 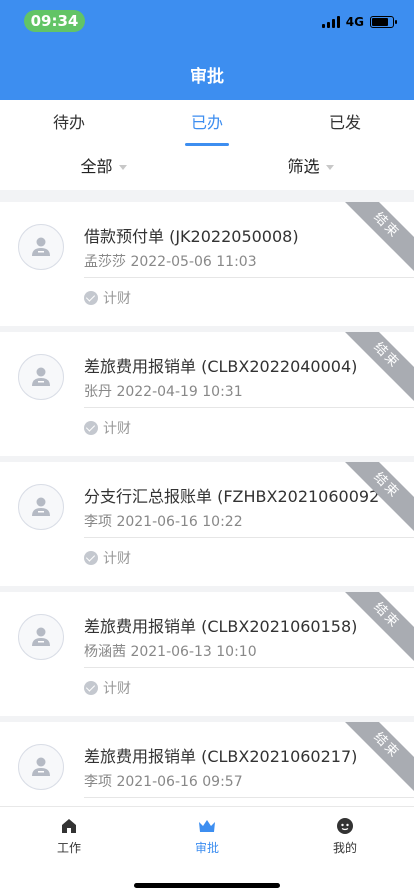 What do you see at coordinates (170, 652) in the screenshot?
I see `item-meta: 杨涵茜 2021-06-13 10:10` at bounding box center [170, 652].